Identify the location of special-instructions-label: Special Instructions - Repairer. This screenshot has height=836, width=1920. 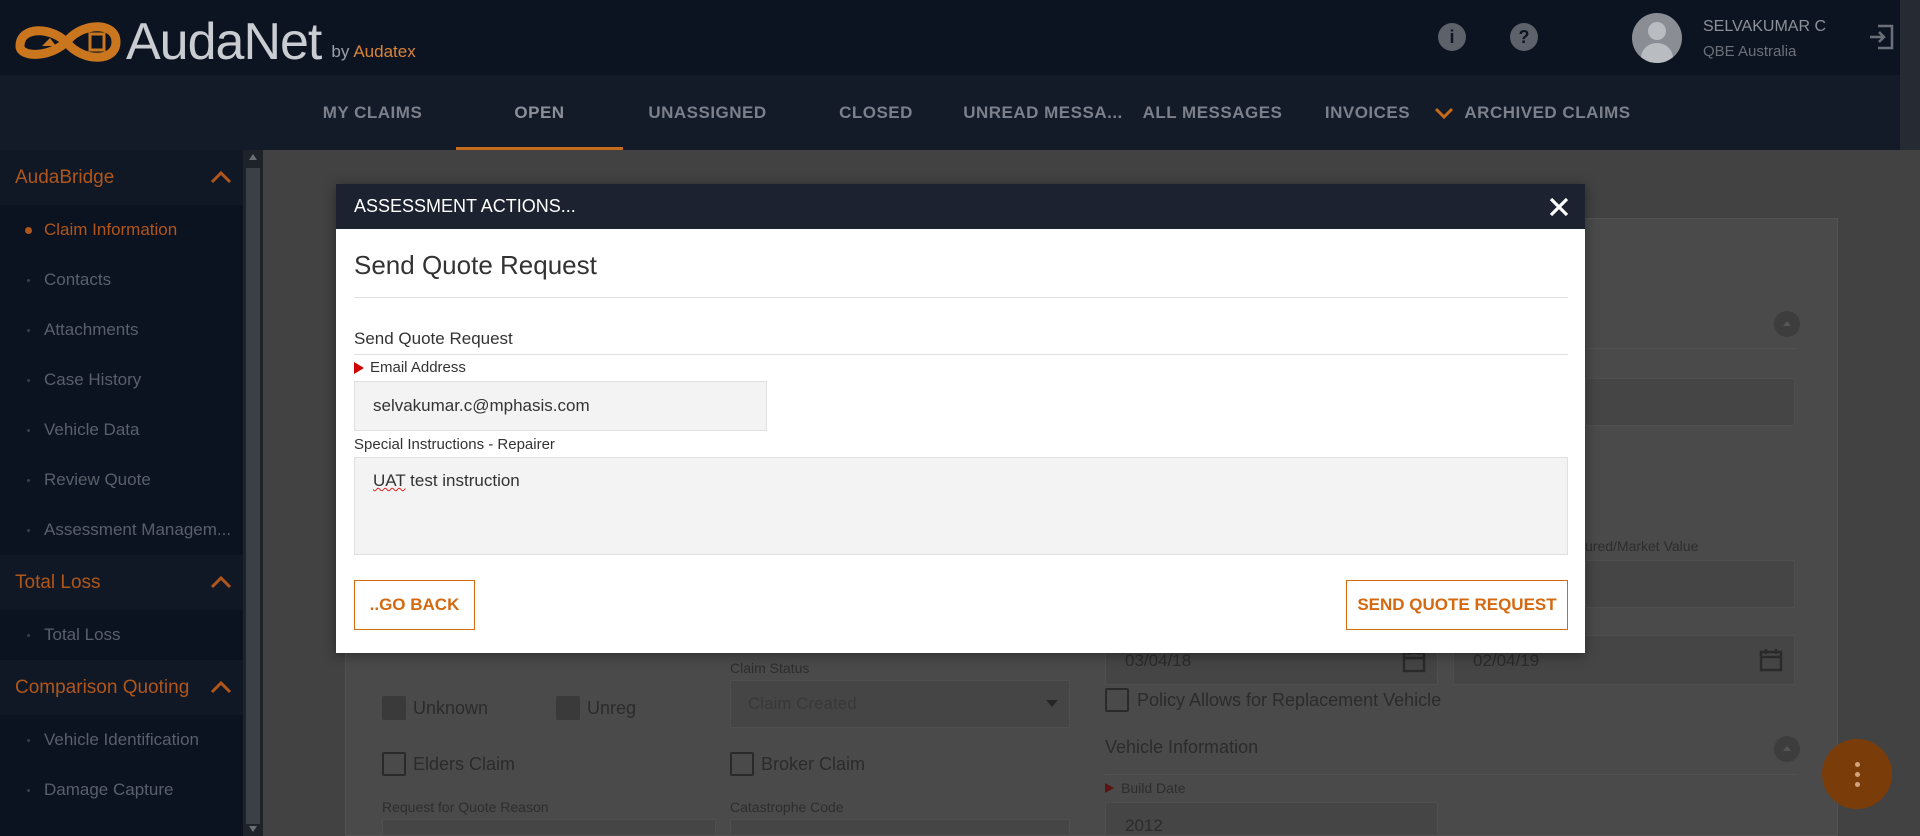
(454, 444).